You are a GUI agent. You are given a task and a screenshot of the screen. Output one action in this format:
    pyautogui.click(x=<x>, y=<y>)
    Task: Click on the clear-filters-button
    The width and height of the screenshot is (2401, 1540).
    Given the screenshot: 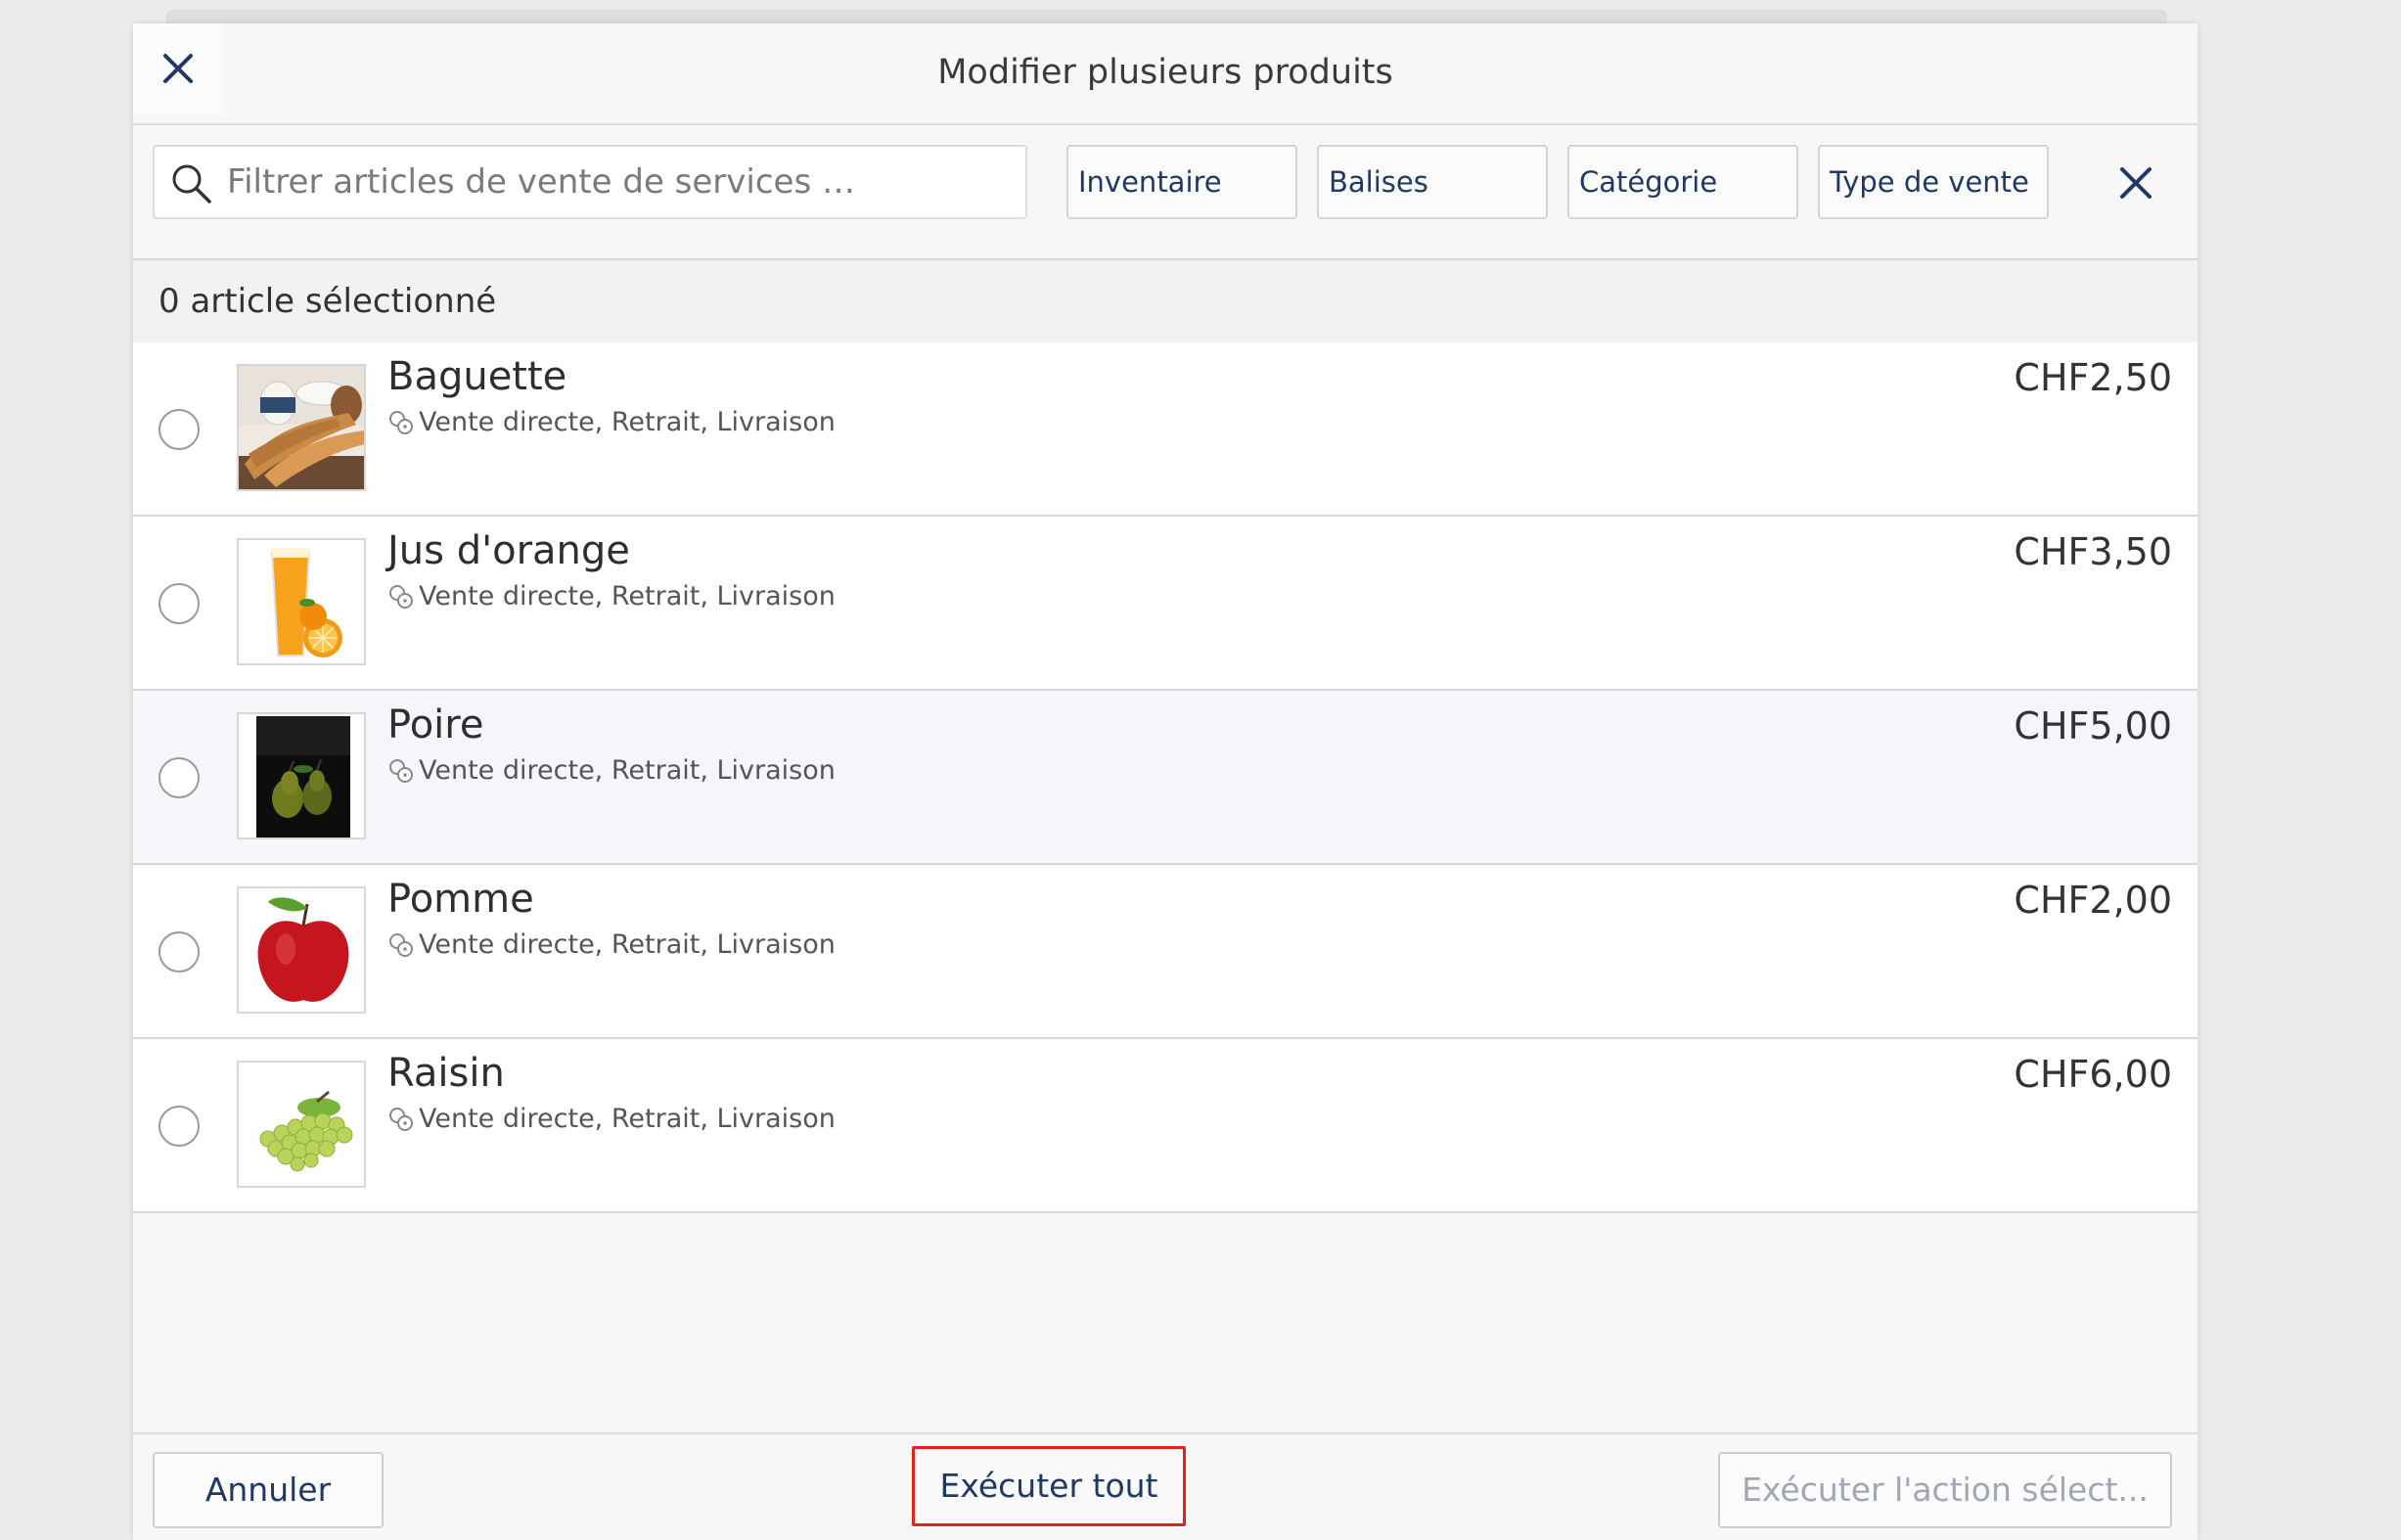 What is the action you would take?
    pyautogui.click(x=2135, y=183)
    